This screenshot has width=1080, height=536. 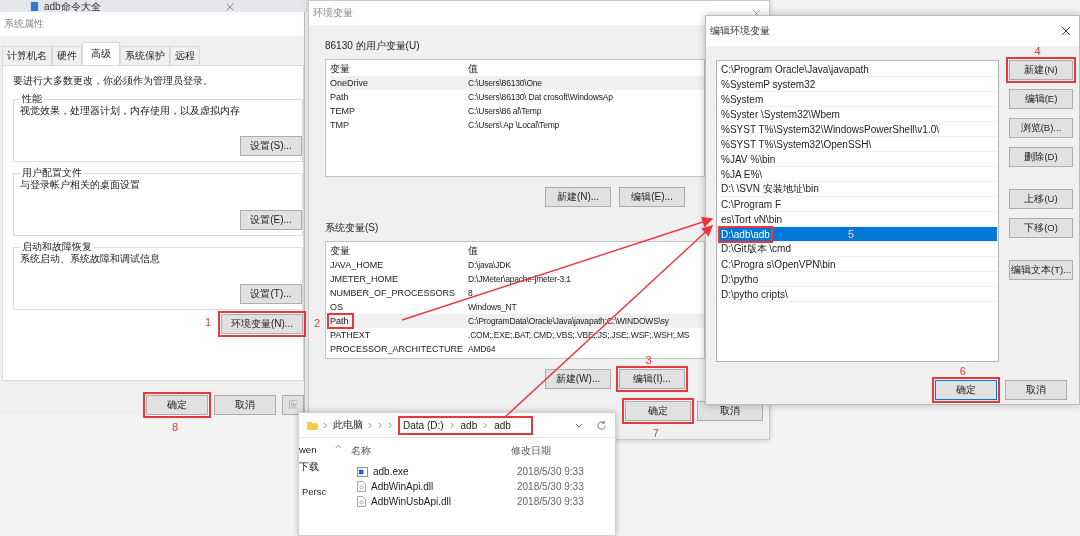 What do you see at coordinates (770, 189) in the screenshot?
I see `path-text: D:\ \SVN 安装地址\bin` at bounding box center [770, 189].